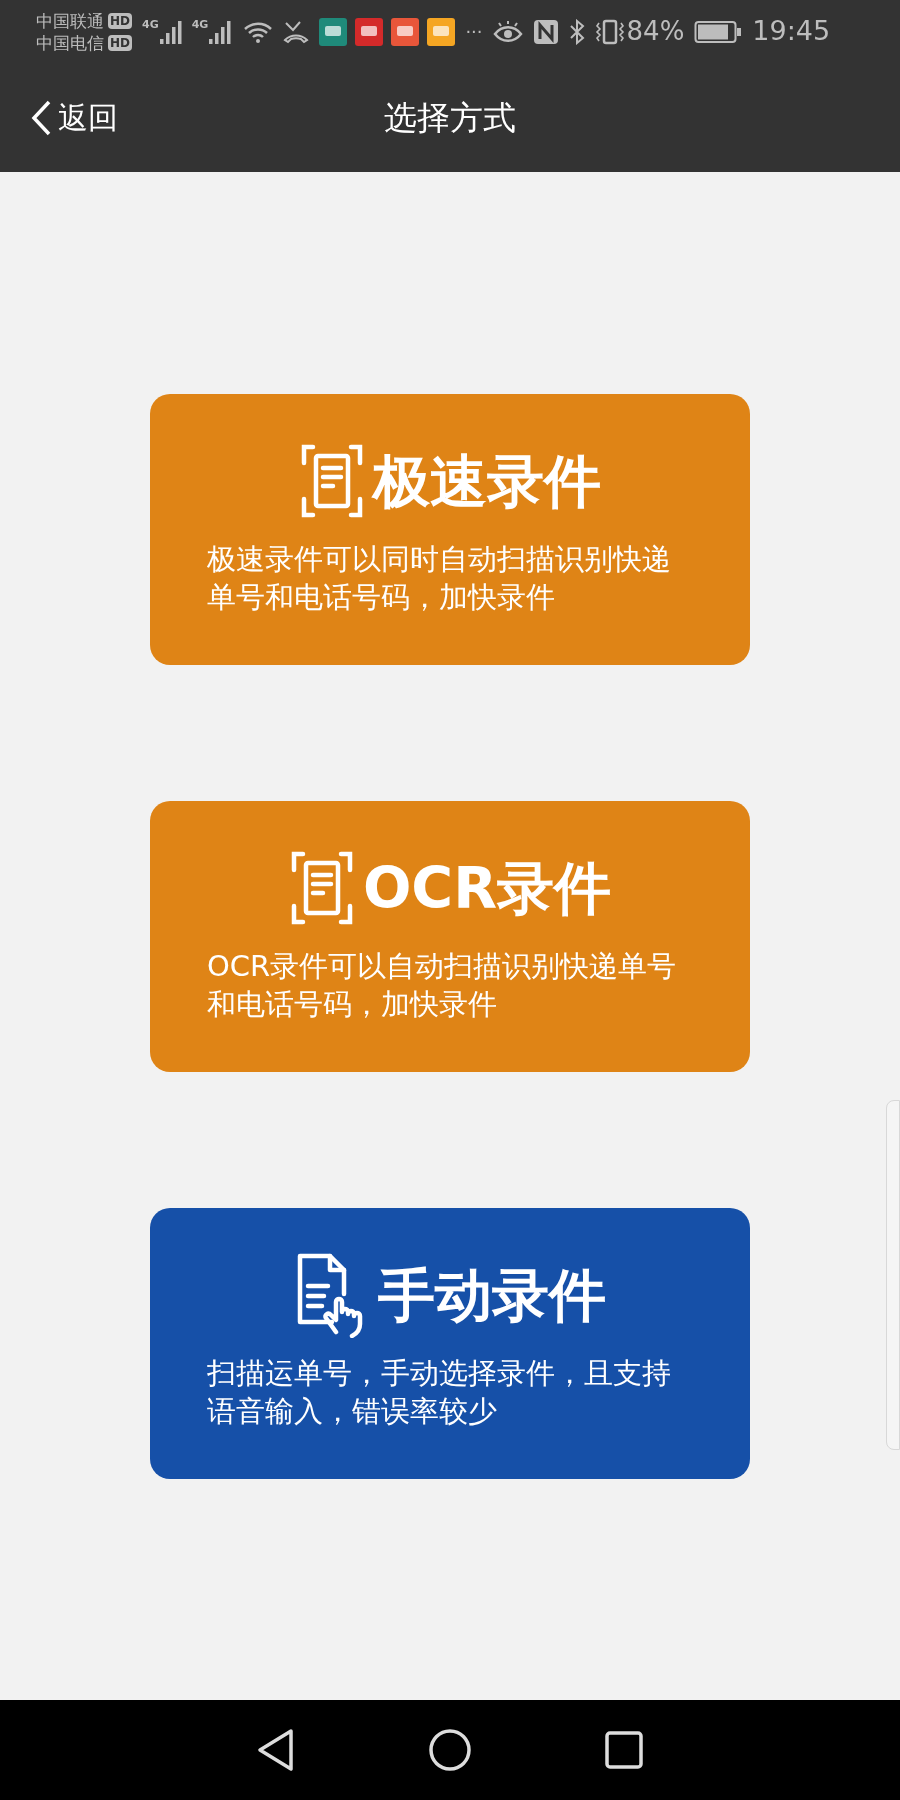 The width and height of the screenshot is (900, 1800). I want to click on nfc-icon, so click(545, 31).